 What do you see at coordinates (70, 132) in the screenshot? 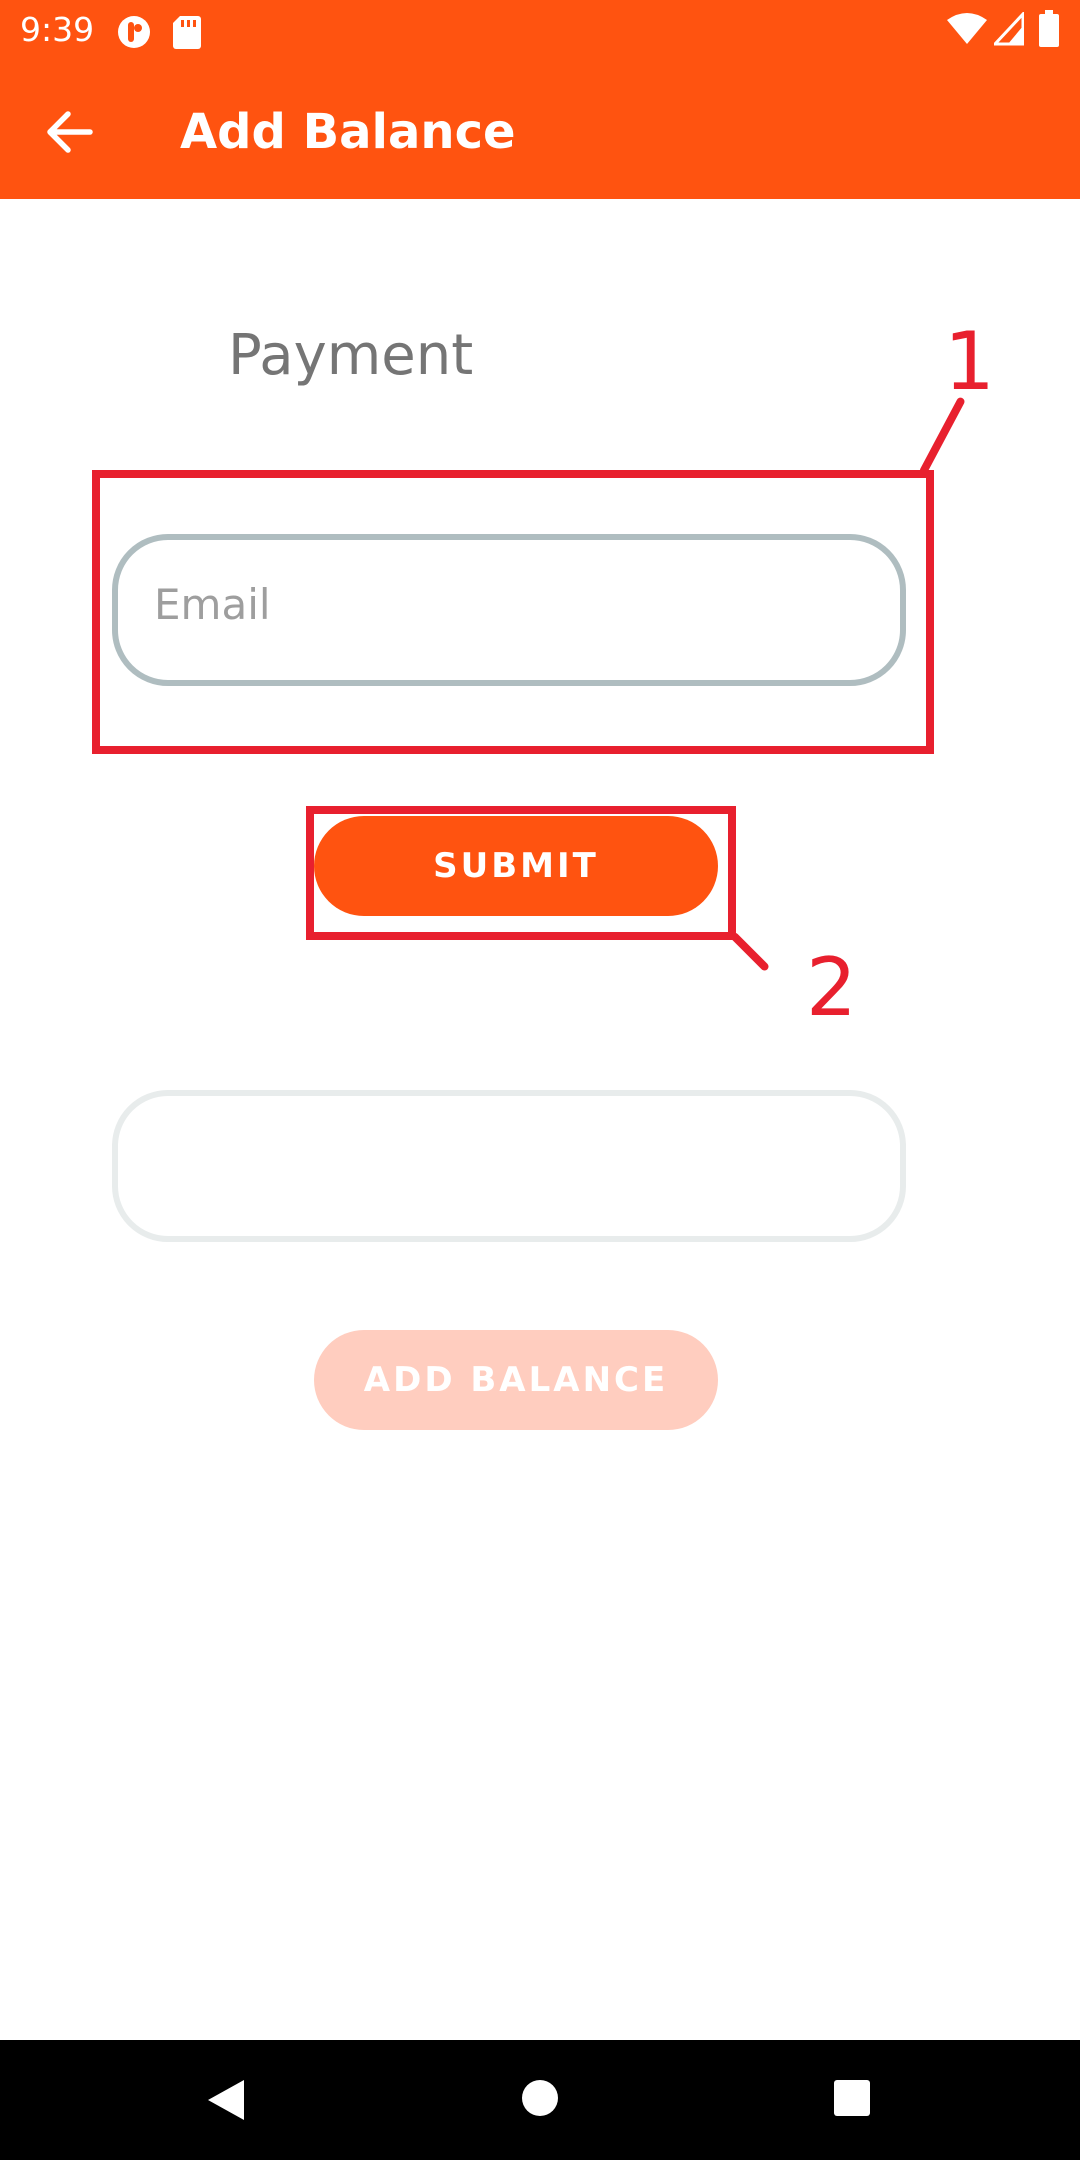
I see `back-arrow-icon` at bounding box center [70, 132].